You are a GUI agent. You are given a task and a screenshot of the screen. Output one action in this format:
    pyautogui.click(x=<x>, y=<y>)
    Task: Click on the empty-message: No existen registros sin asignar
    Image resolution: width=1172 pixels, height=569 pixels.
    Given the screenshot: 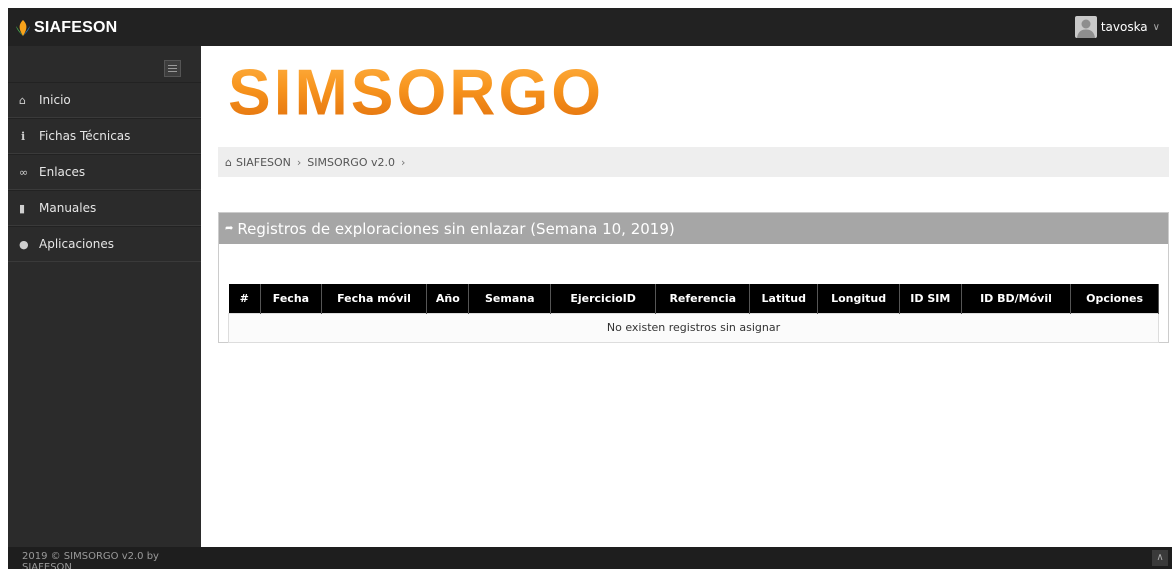 What is the action you would take?
    pyautogui.click(x=693, y=327)
    